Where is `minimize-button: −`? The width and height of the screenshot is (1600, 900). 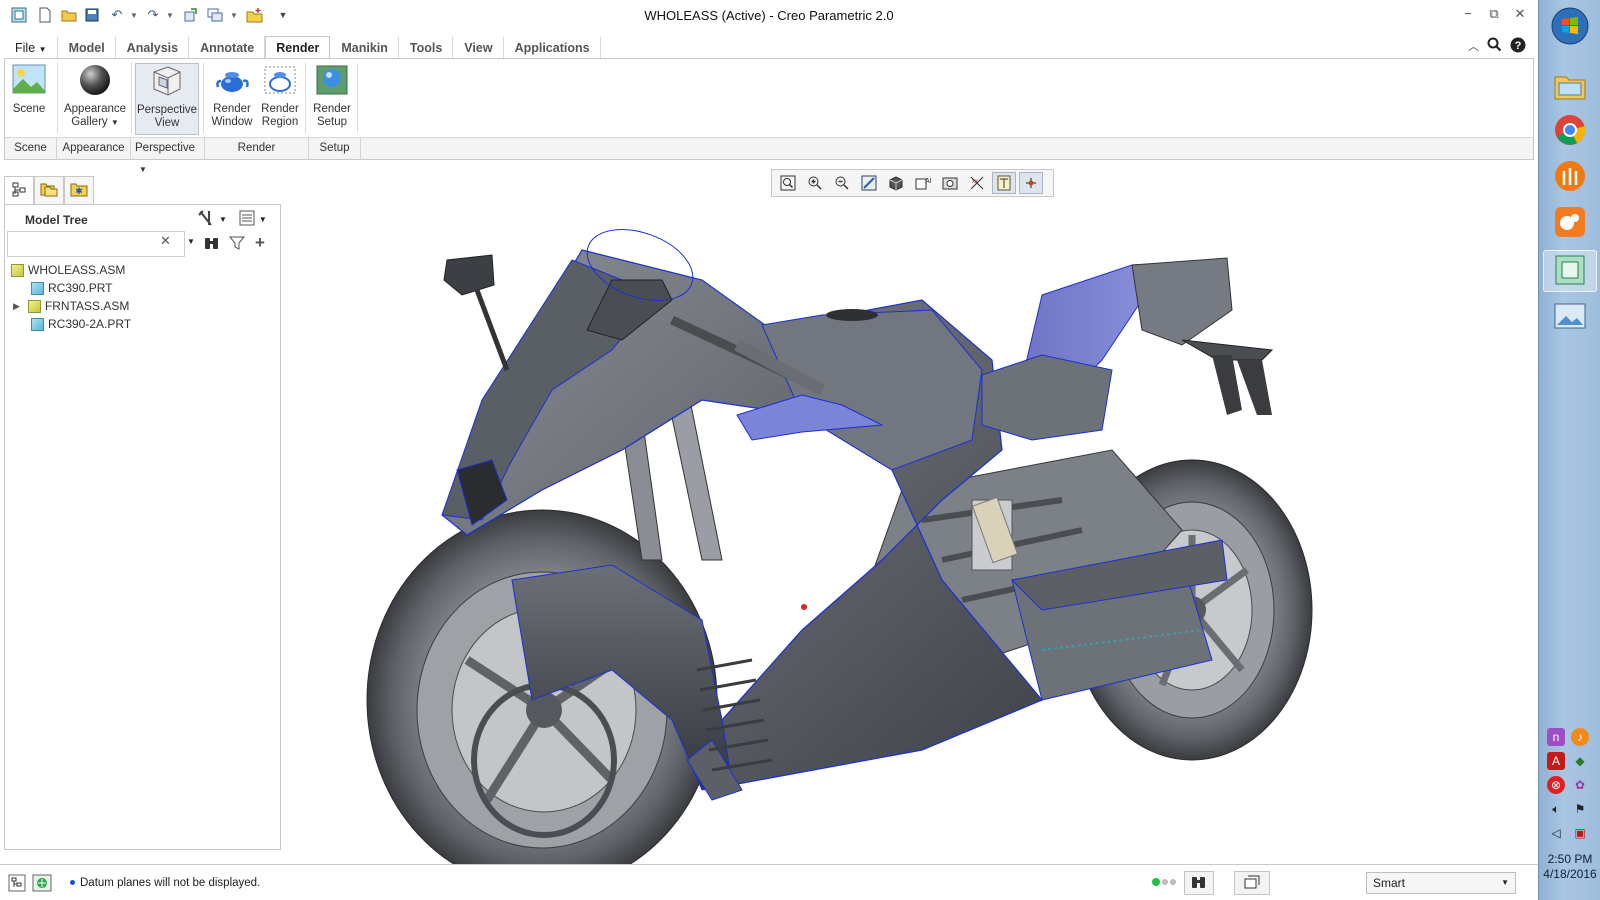
minimize-button: − is located at coordinates (1468, 15).